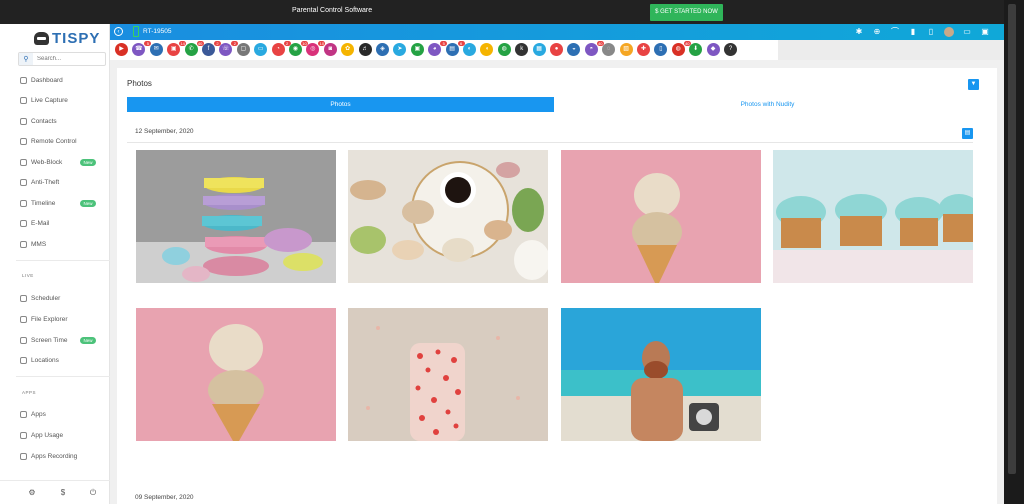  I want to click on tab-photos-with-nudity: Photos with Nudity, so click(767, 104).